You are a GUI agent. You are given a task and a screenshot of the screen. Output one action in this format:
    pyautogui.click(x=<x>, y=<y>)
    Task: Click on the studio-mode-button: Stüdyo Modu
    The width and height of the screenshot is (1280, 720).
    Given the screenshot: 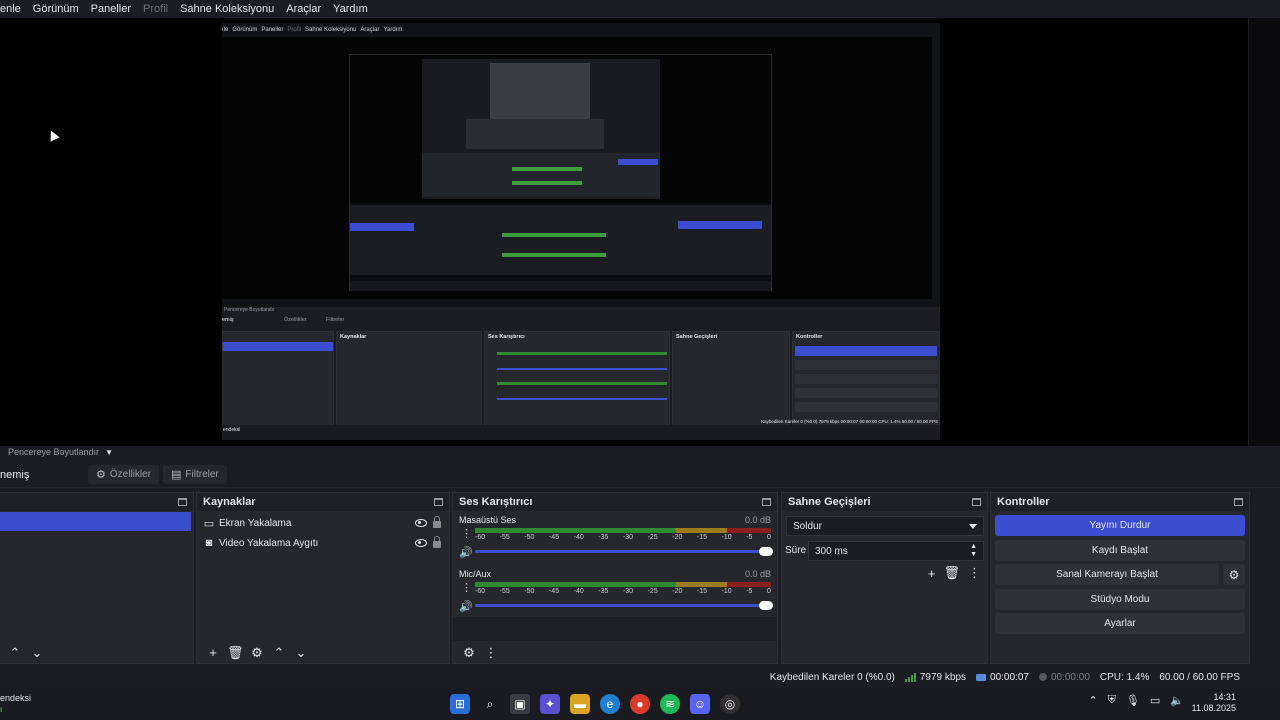 What is the action you would take?
    pyautogui.click(x=1120, y=599)
    